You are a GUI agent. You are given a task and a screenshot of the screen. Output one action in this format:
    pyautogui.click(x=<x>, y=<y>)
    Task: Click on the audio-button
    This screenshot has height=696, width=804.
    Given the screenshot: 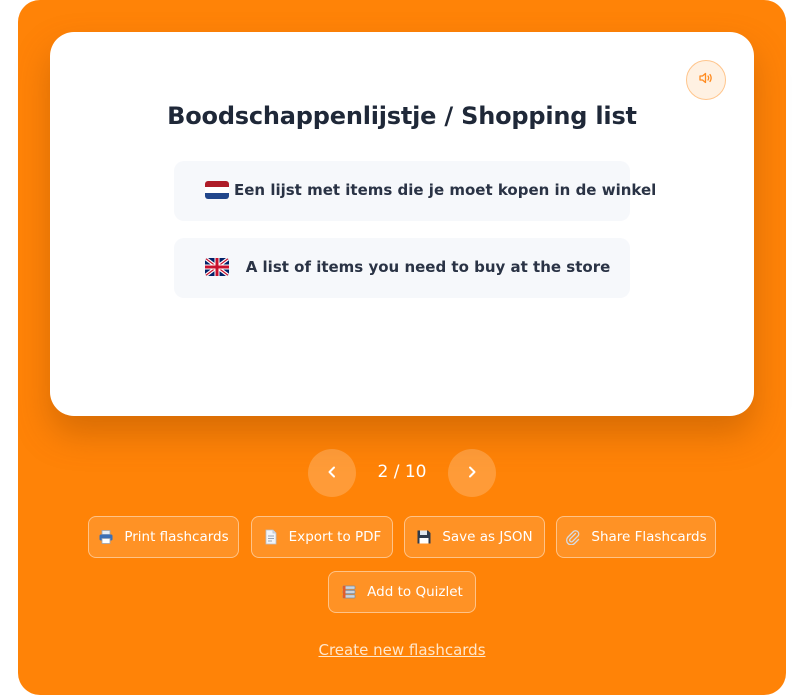 What is the action you would take?
    pyautogui.click(x=706, y=80)
    